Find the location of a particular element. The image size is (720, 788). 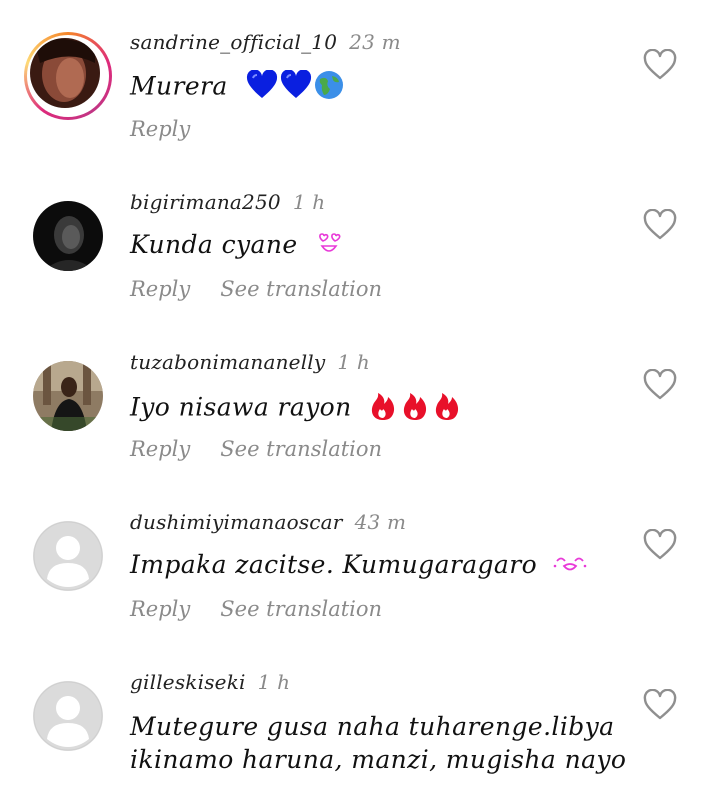

comment-meta: tuzabonimananelly 1 h is located at coordinates (250, 362).